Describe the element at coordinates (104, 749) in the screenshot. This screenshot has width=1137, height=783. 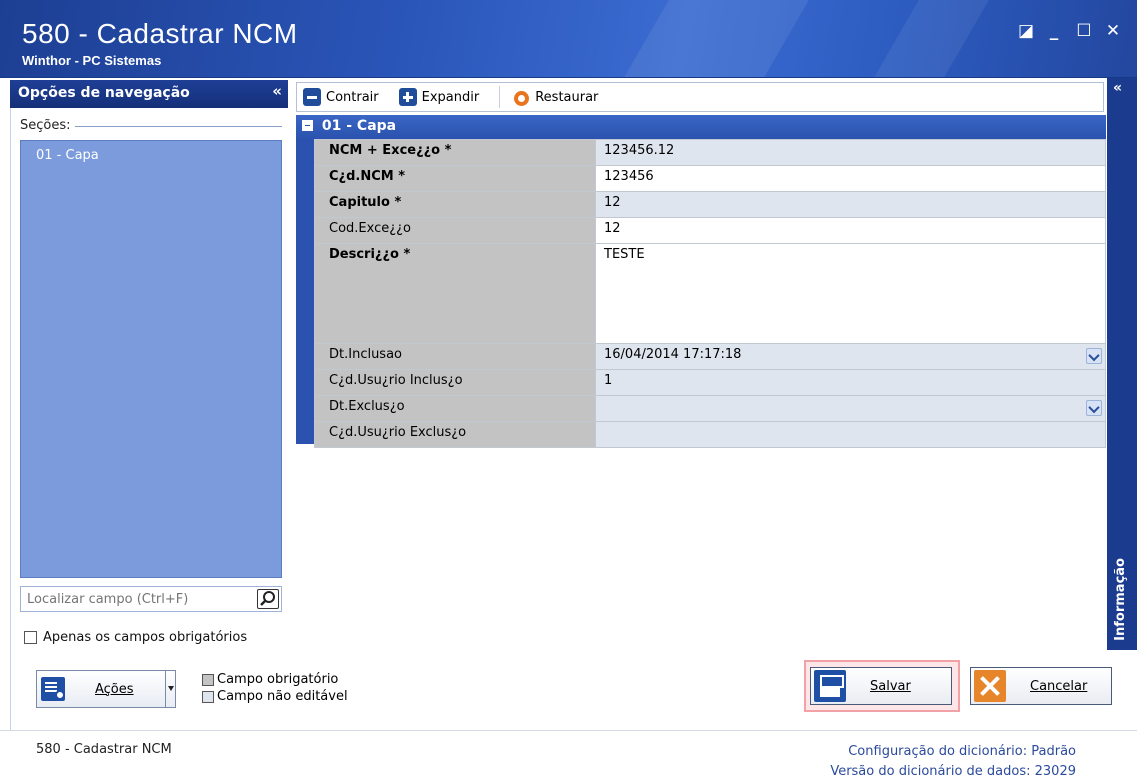
I see `status-routine: 580 - Cadastrar NCM` at that location.